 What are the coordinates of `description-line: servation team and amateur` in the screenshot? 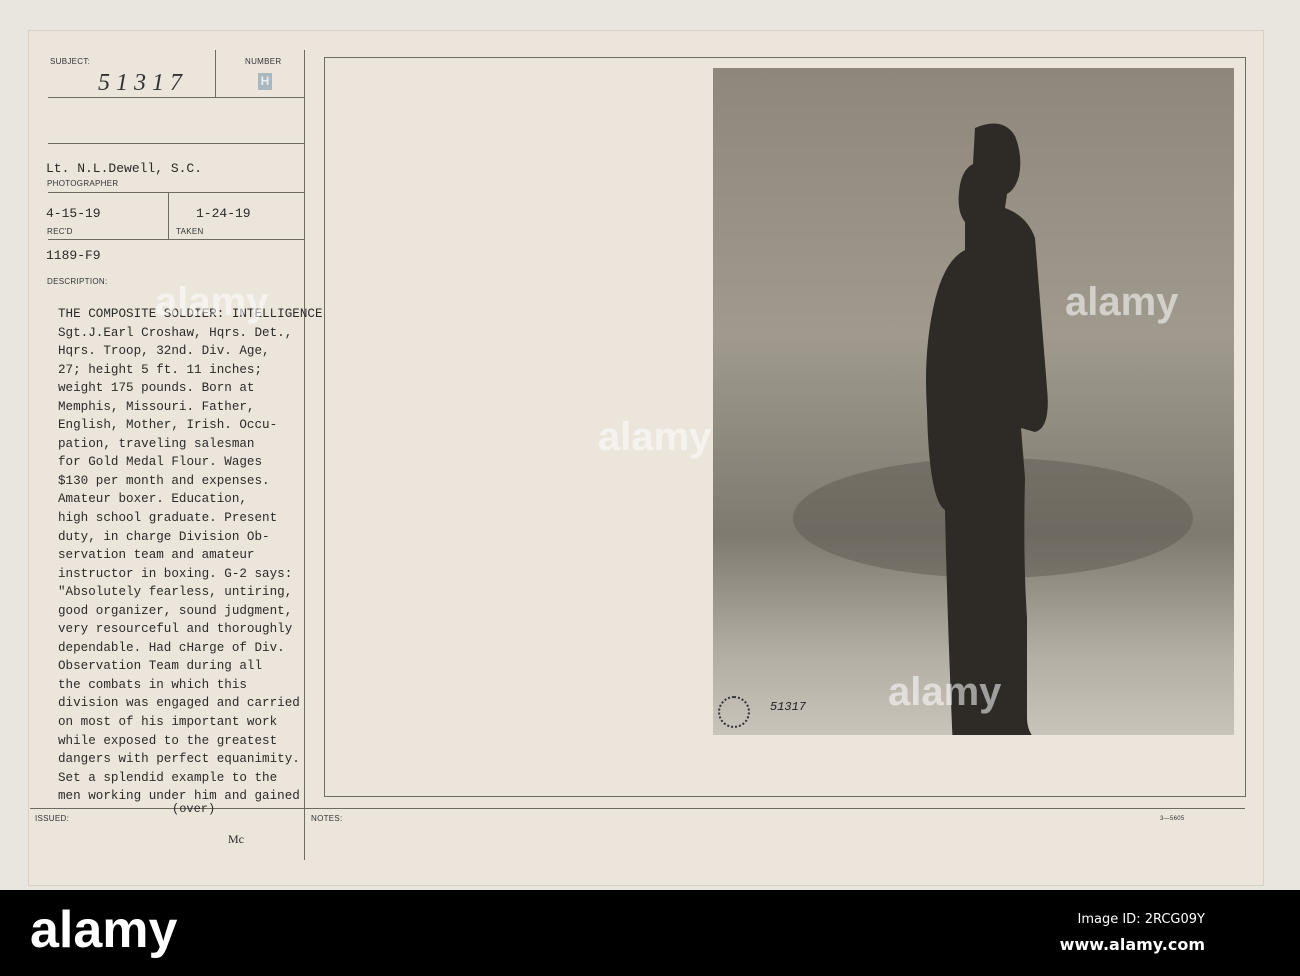 It's located at (156, 555).